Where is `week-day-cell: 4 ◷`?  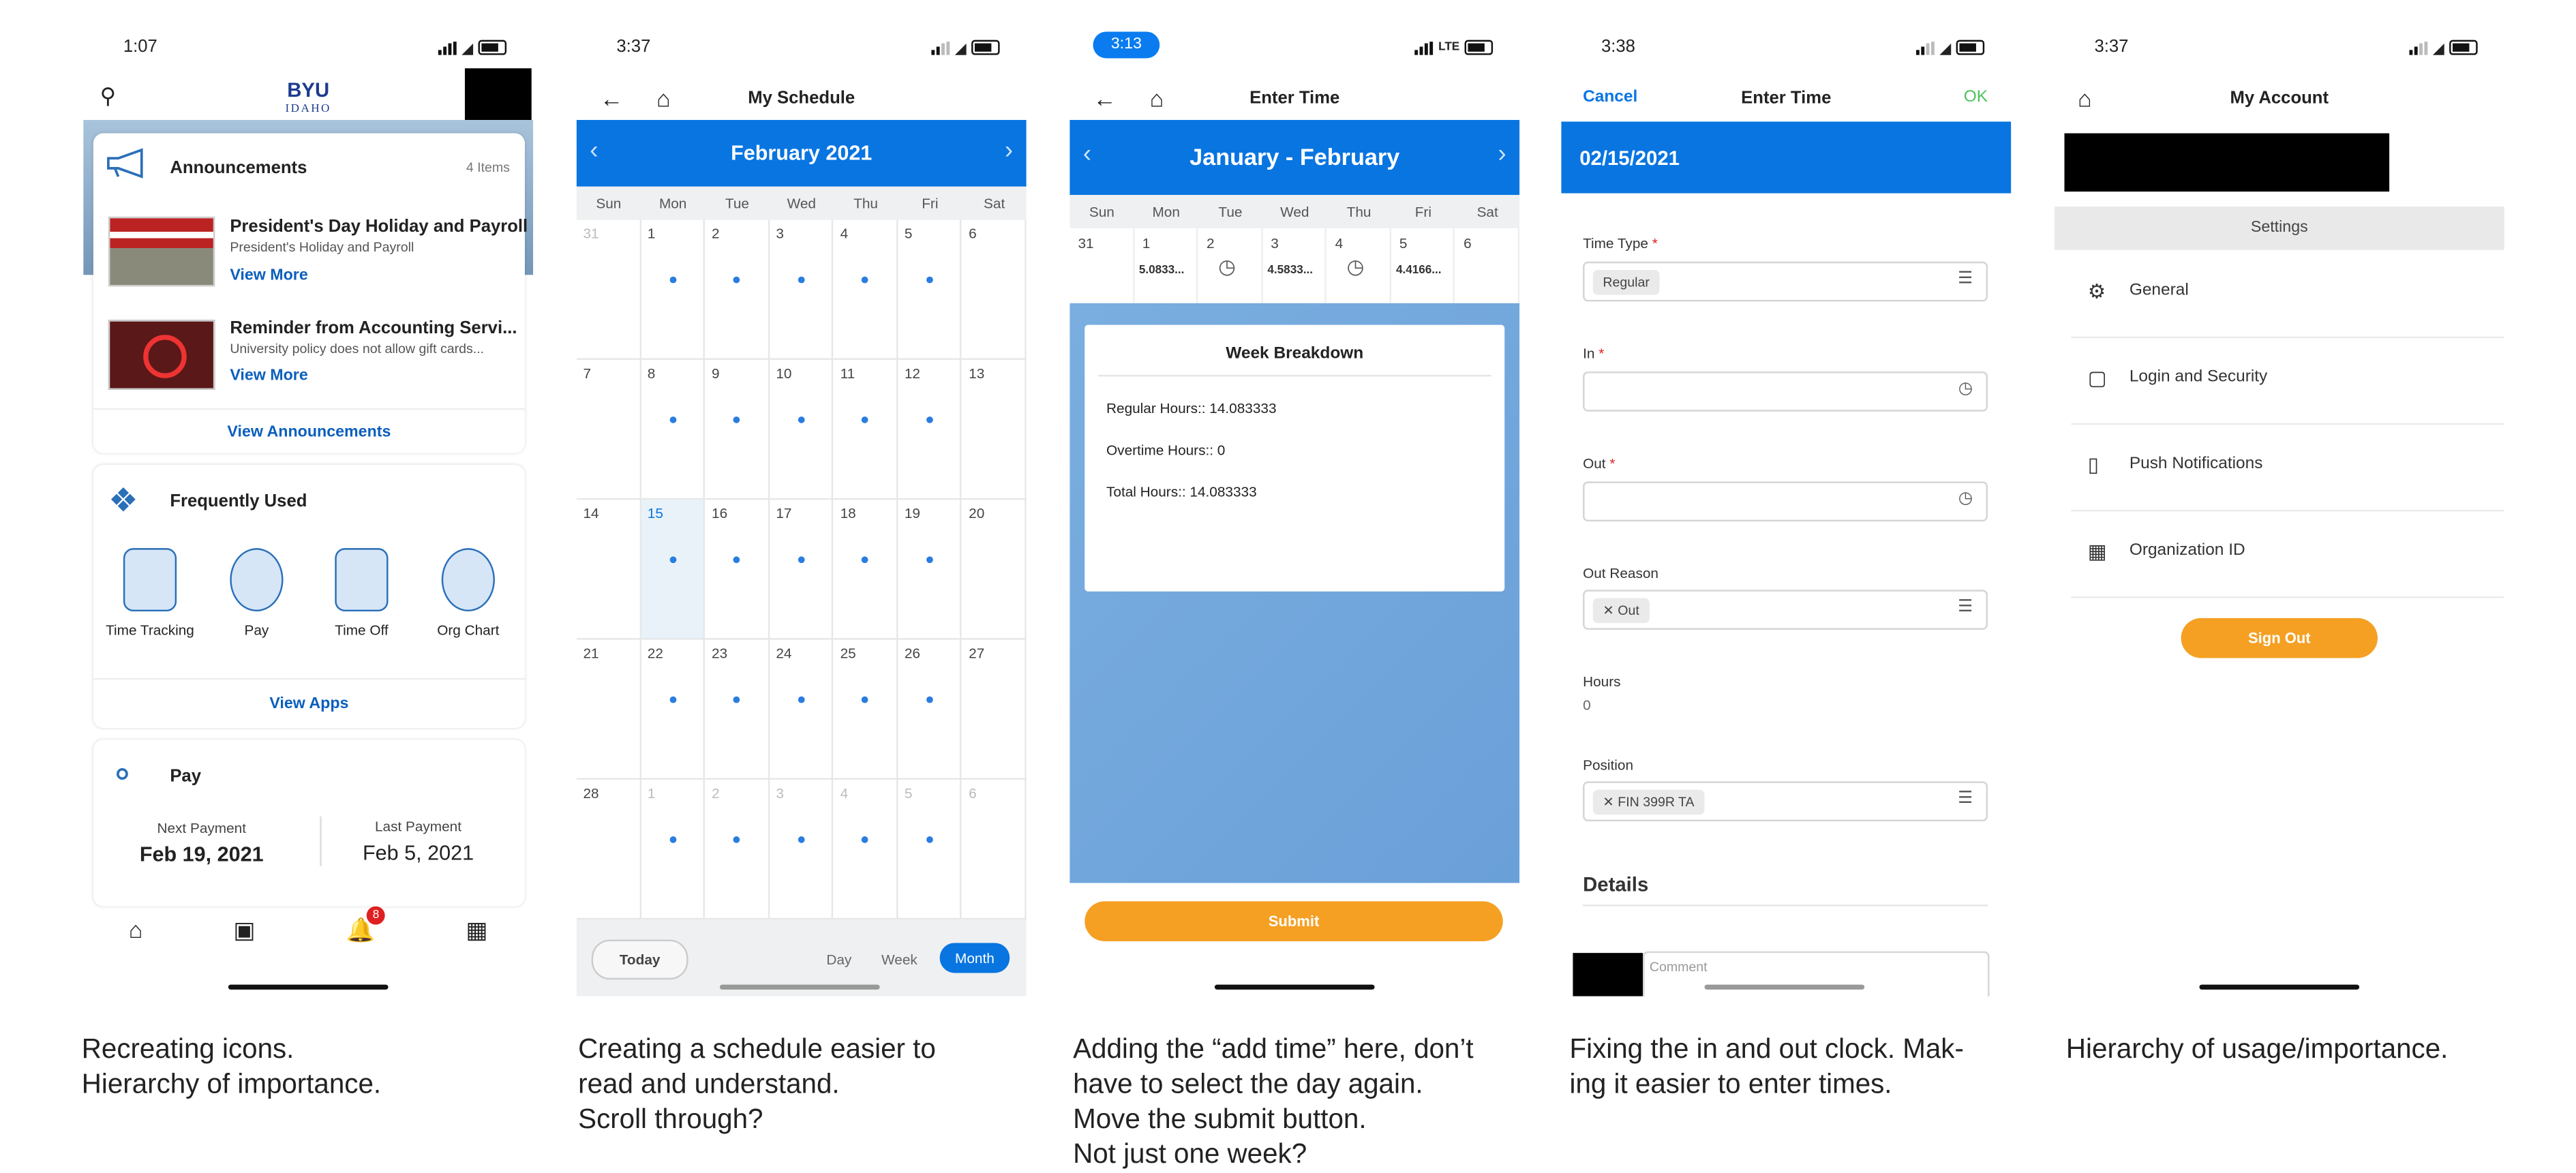 week-day-cell: 4 ◷ is located at coordinates (1359, 265).